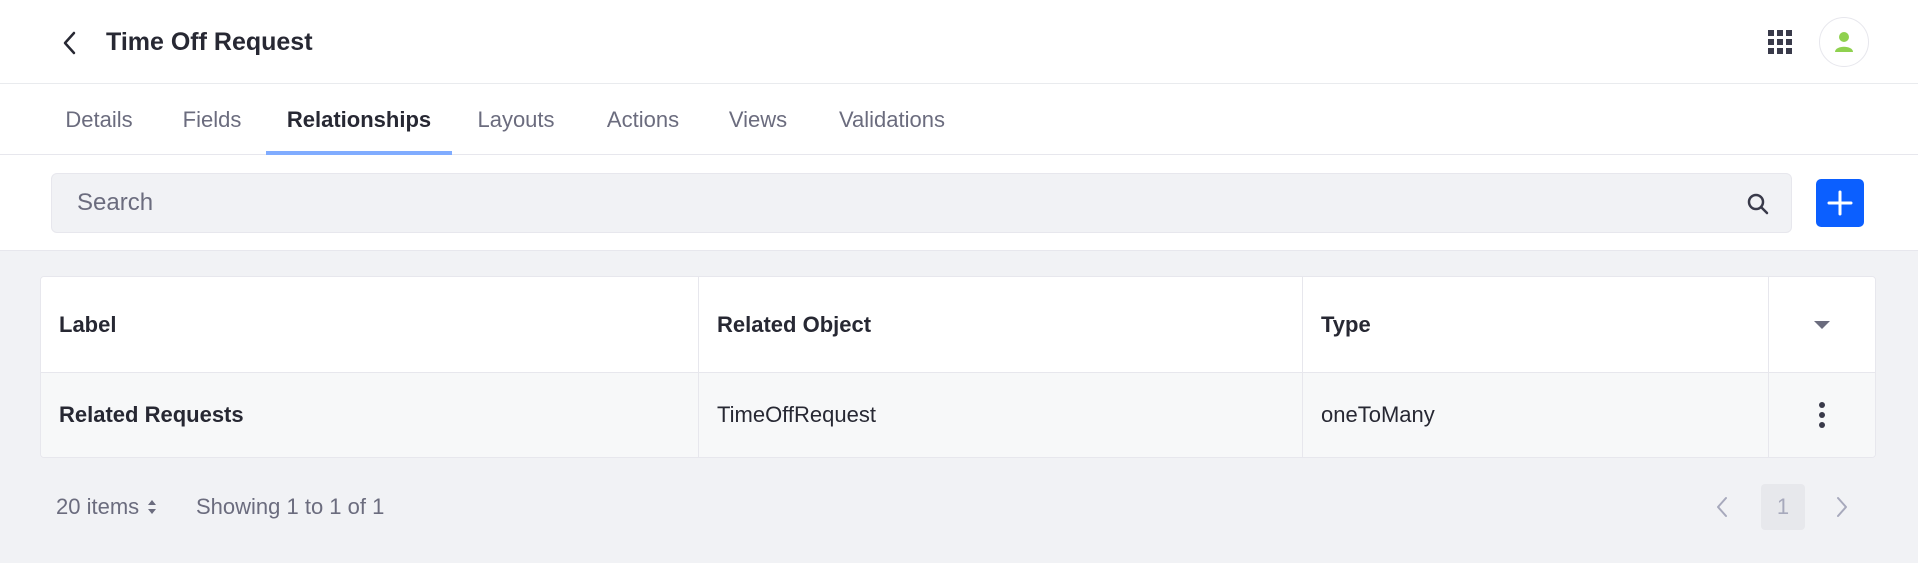  I want to click on plus-icon, so click(1840, 203).